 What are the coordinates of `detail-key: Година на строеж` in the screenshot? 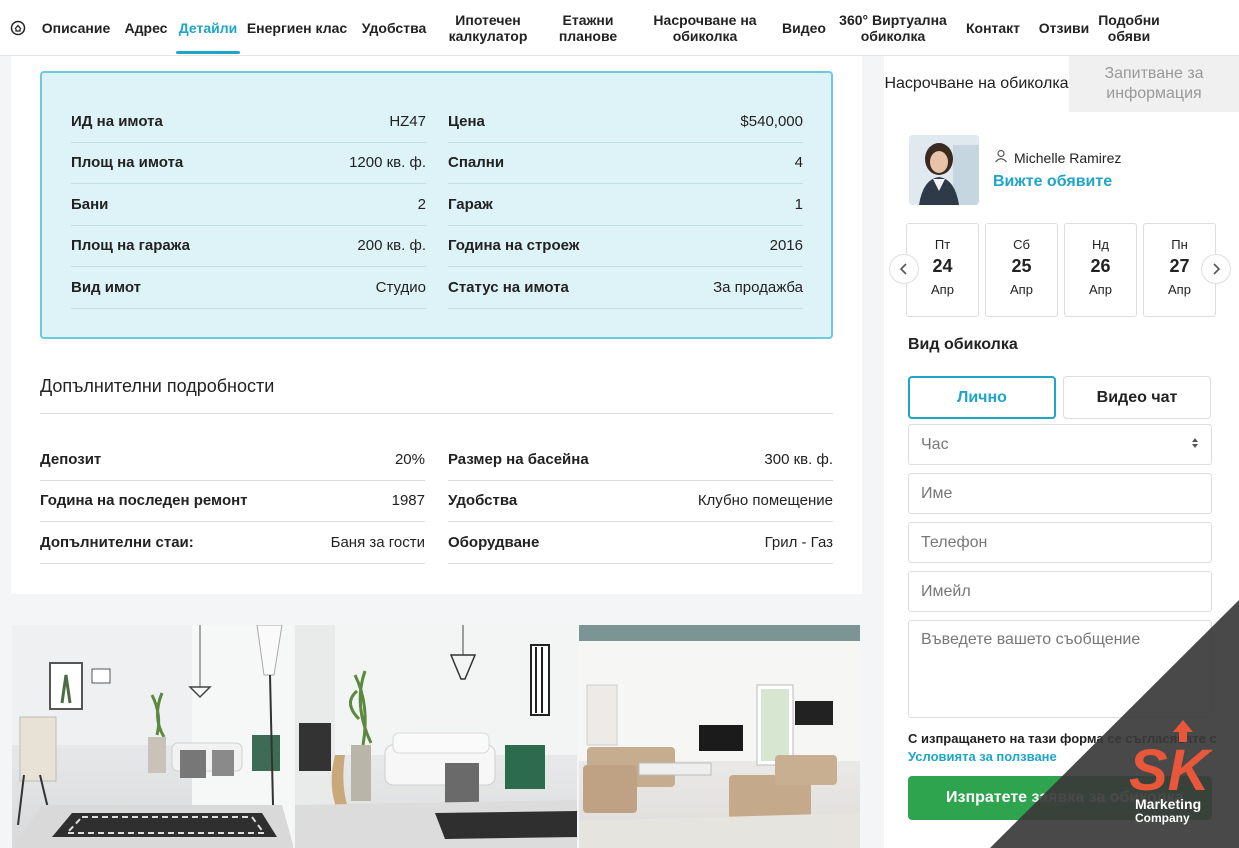 It's located at (514, 246).